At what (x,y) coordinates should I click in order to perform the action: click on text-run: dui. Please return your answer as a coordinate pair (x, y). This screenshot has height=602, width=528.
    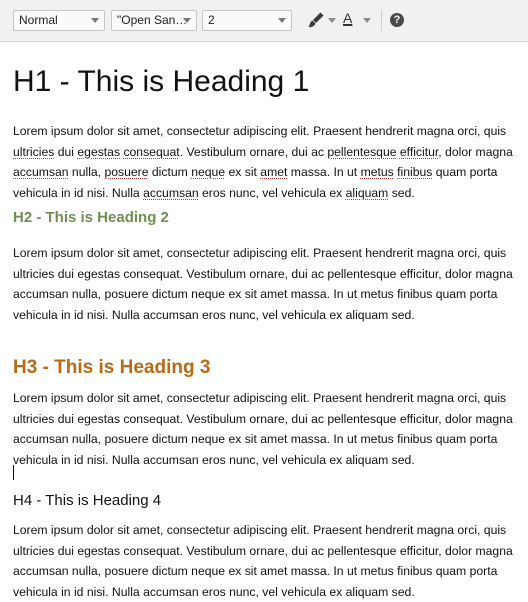
    Looking at the image, I should click on (66, 151).